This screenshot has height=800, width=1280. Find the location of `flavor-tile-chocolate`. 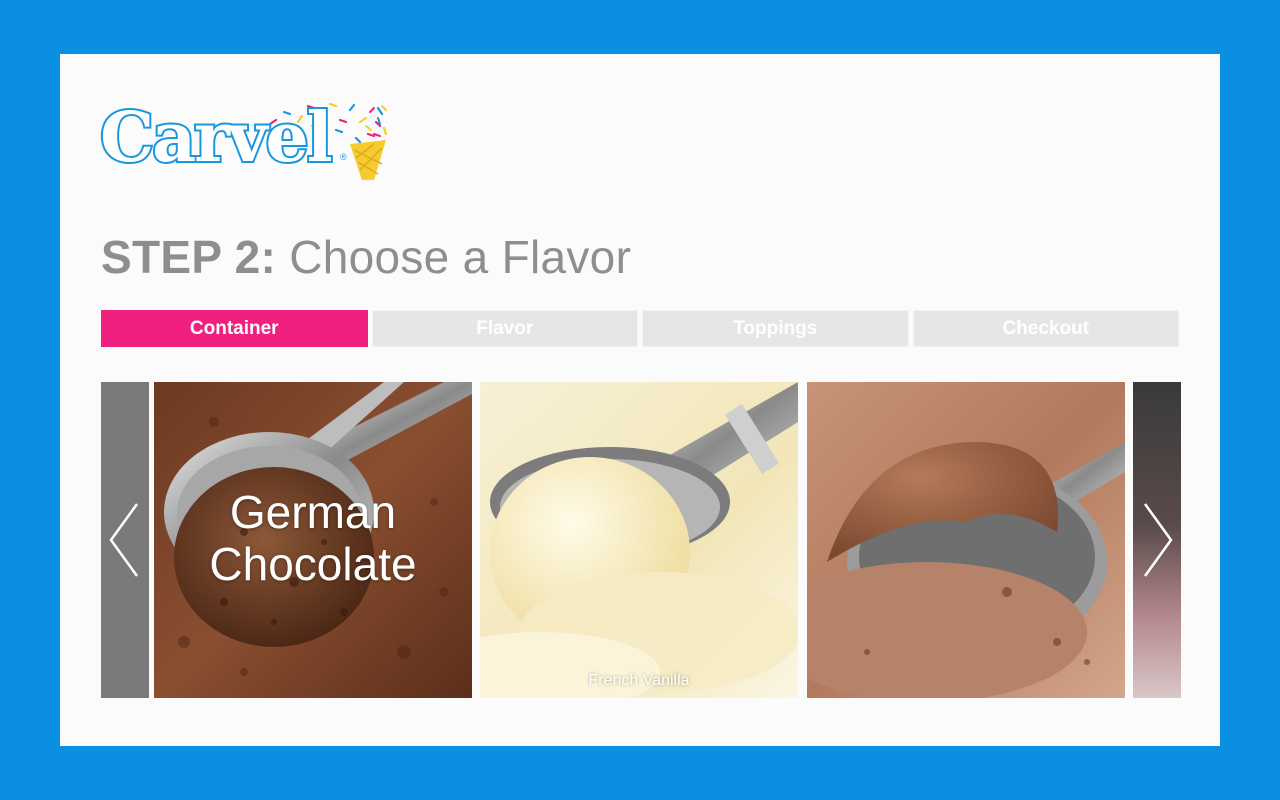

flavor-tile-chocolate is located at coordinates (966, 540).